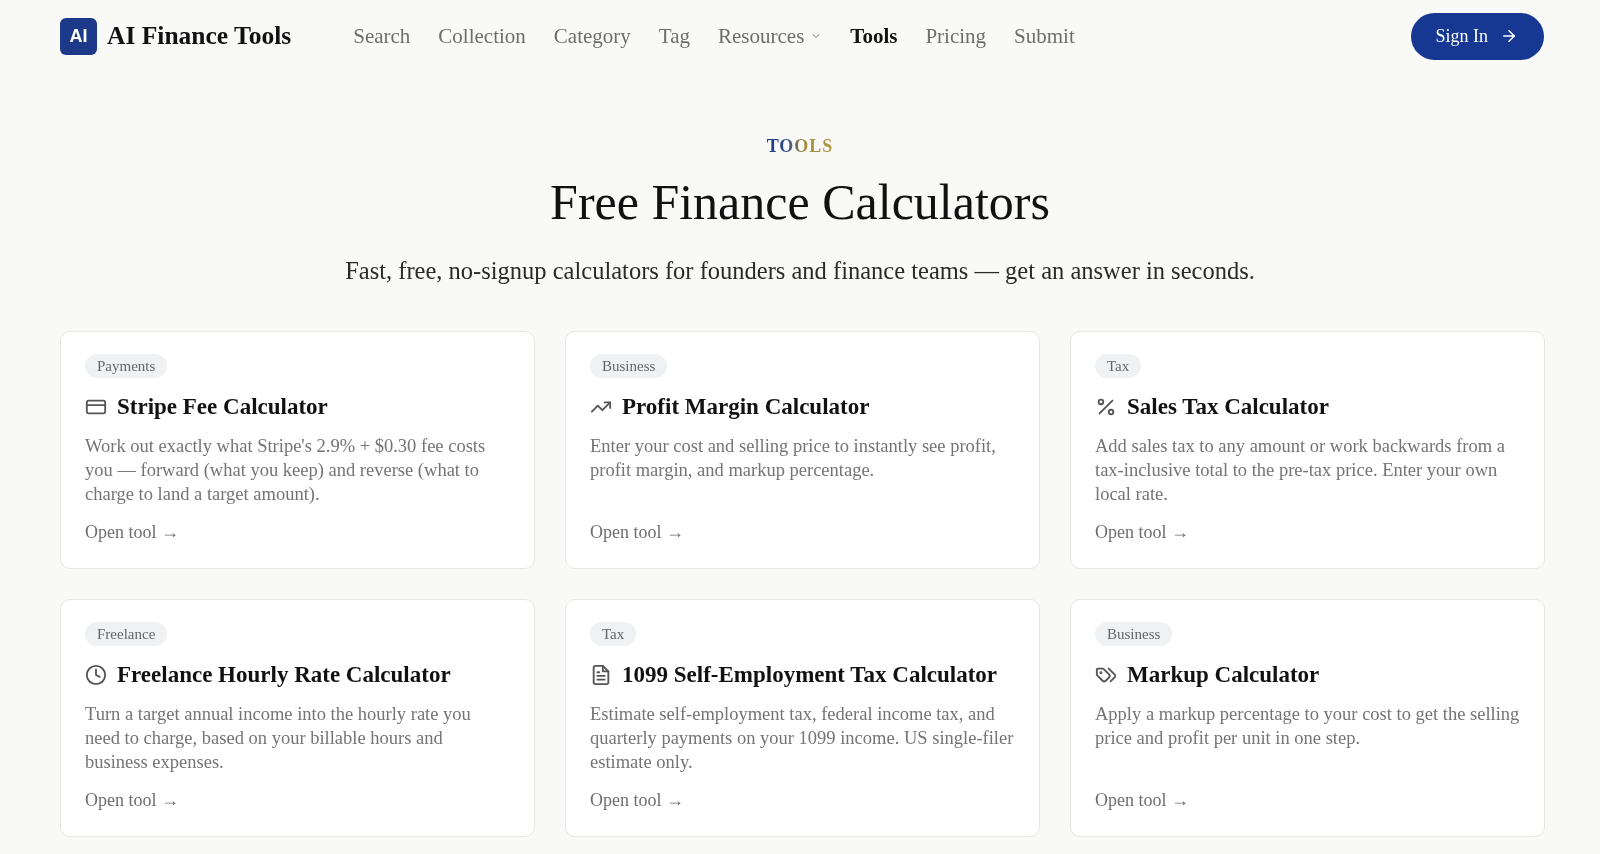 The height and width of the screenshot is (854, 1600). I want to click on nav-link: Collection, so click(482, 36).